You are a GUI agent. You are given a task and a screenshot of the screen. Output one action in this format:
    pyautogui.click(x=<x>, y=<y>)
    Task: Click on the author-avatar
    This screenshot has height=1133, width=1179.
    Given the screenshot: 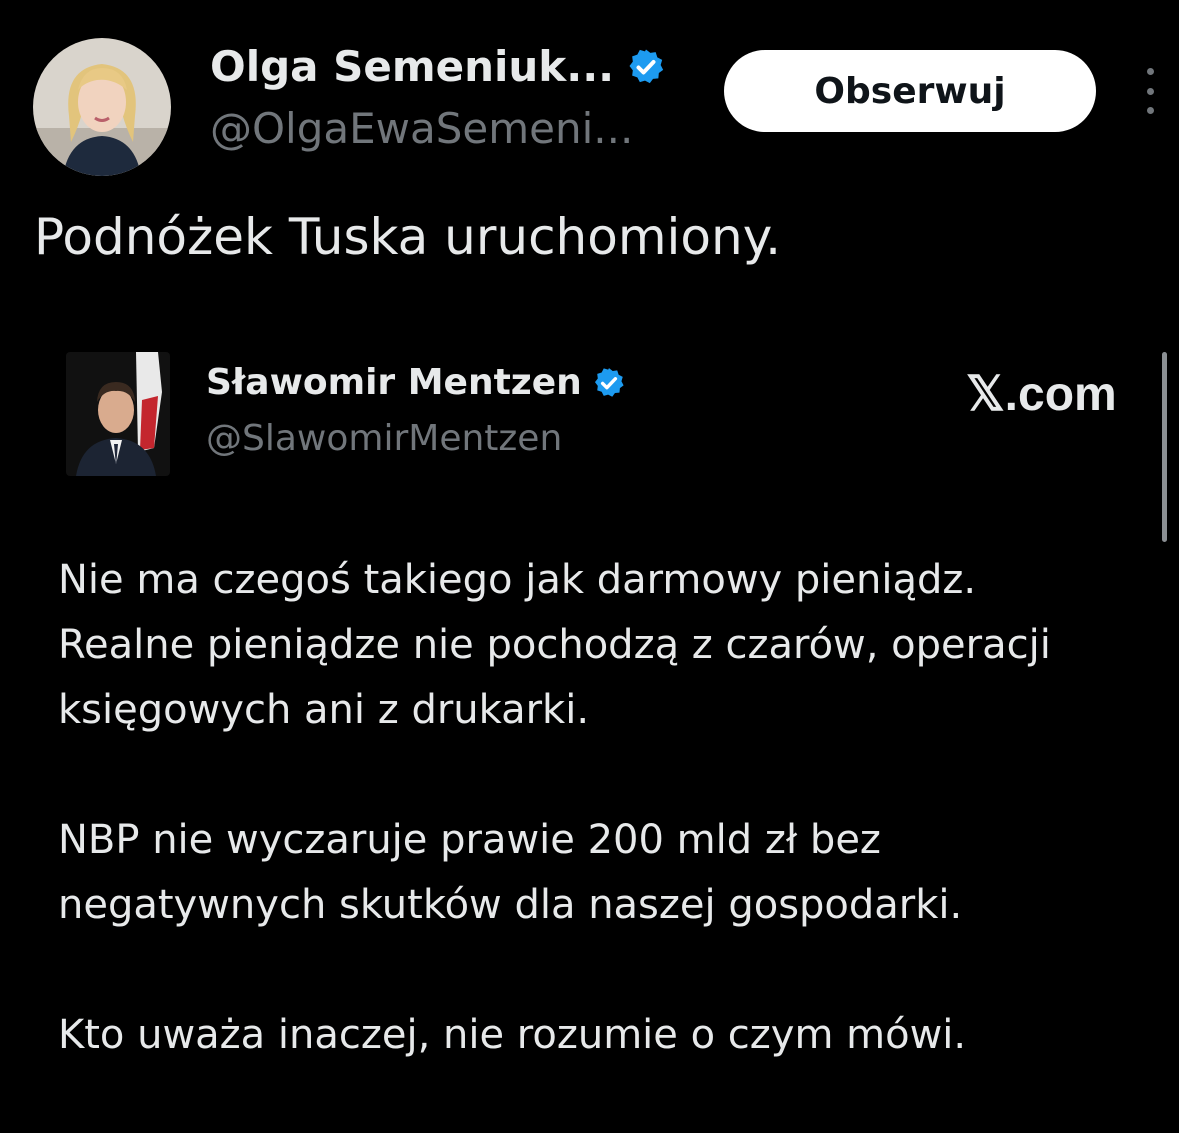 What is the action you would take?
    pyautogui.click(x=102, y=107)
    